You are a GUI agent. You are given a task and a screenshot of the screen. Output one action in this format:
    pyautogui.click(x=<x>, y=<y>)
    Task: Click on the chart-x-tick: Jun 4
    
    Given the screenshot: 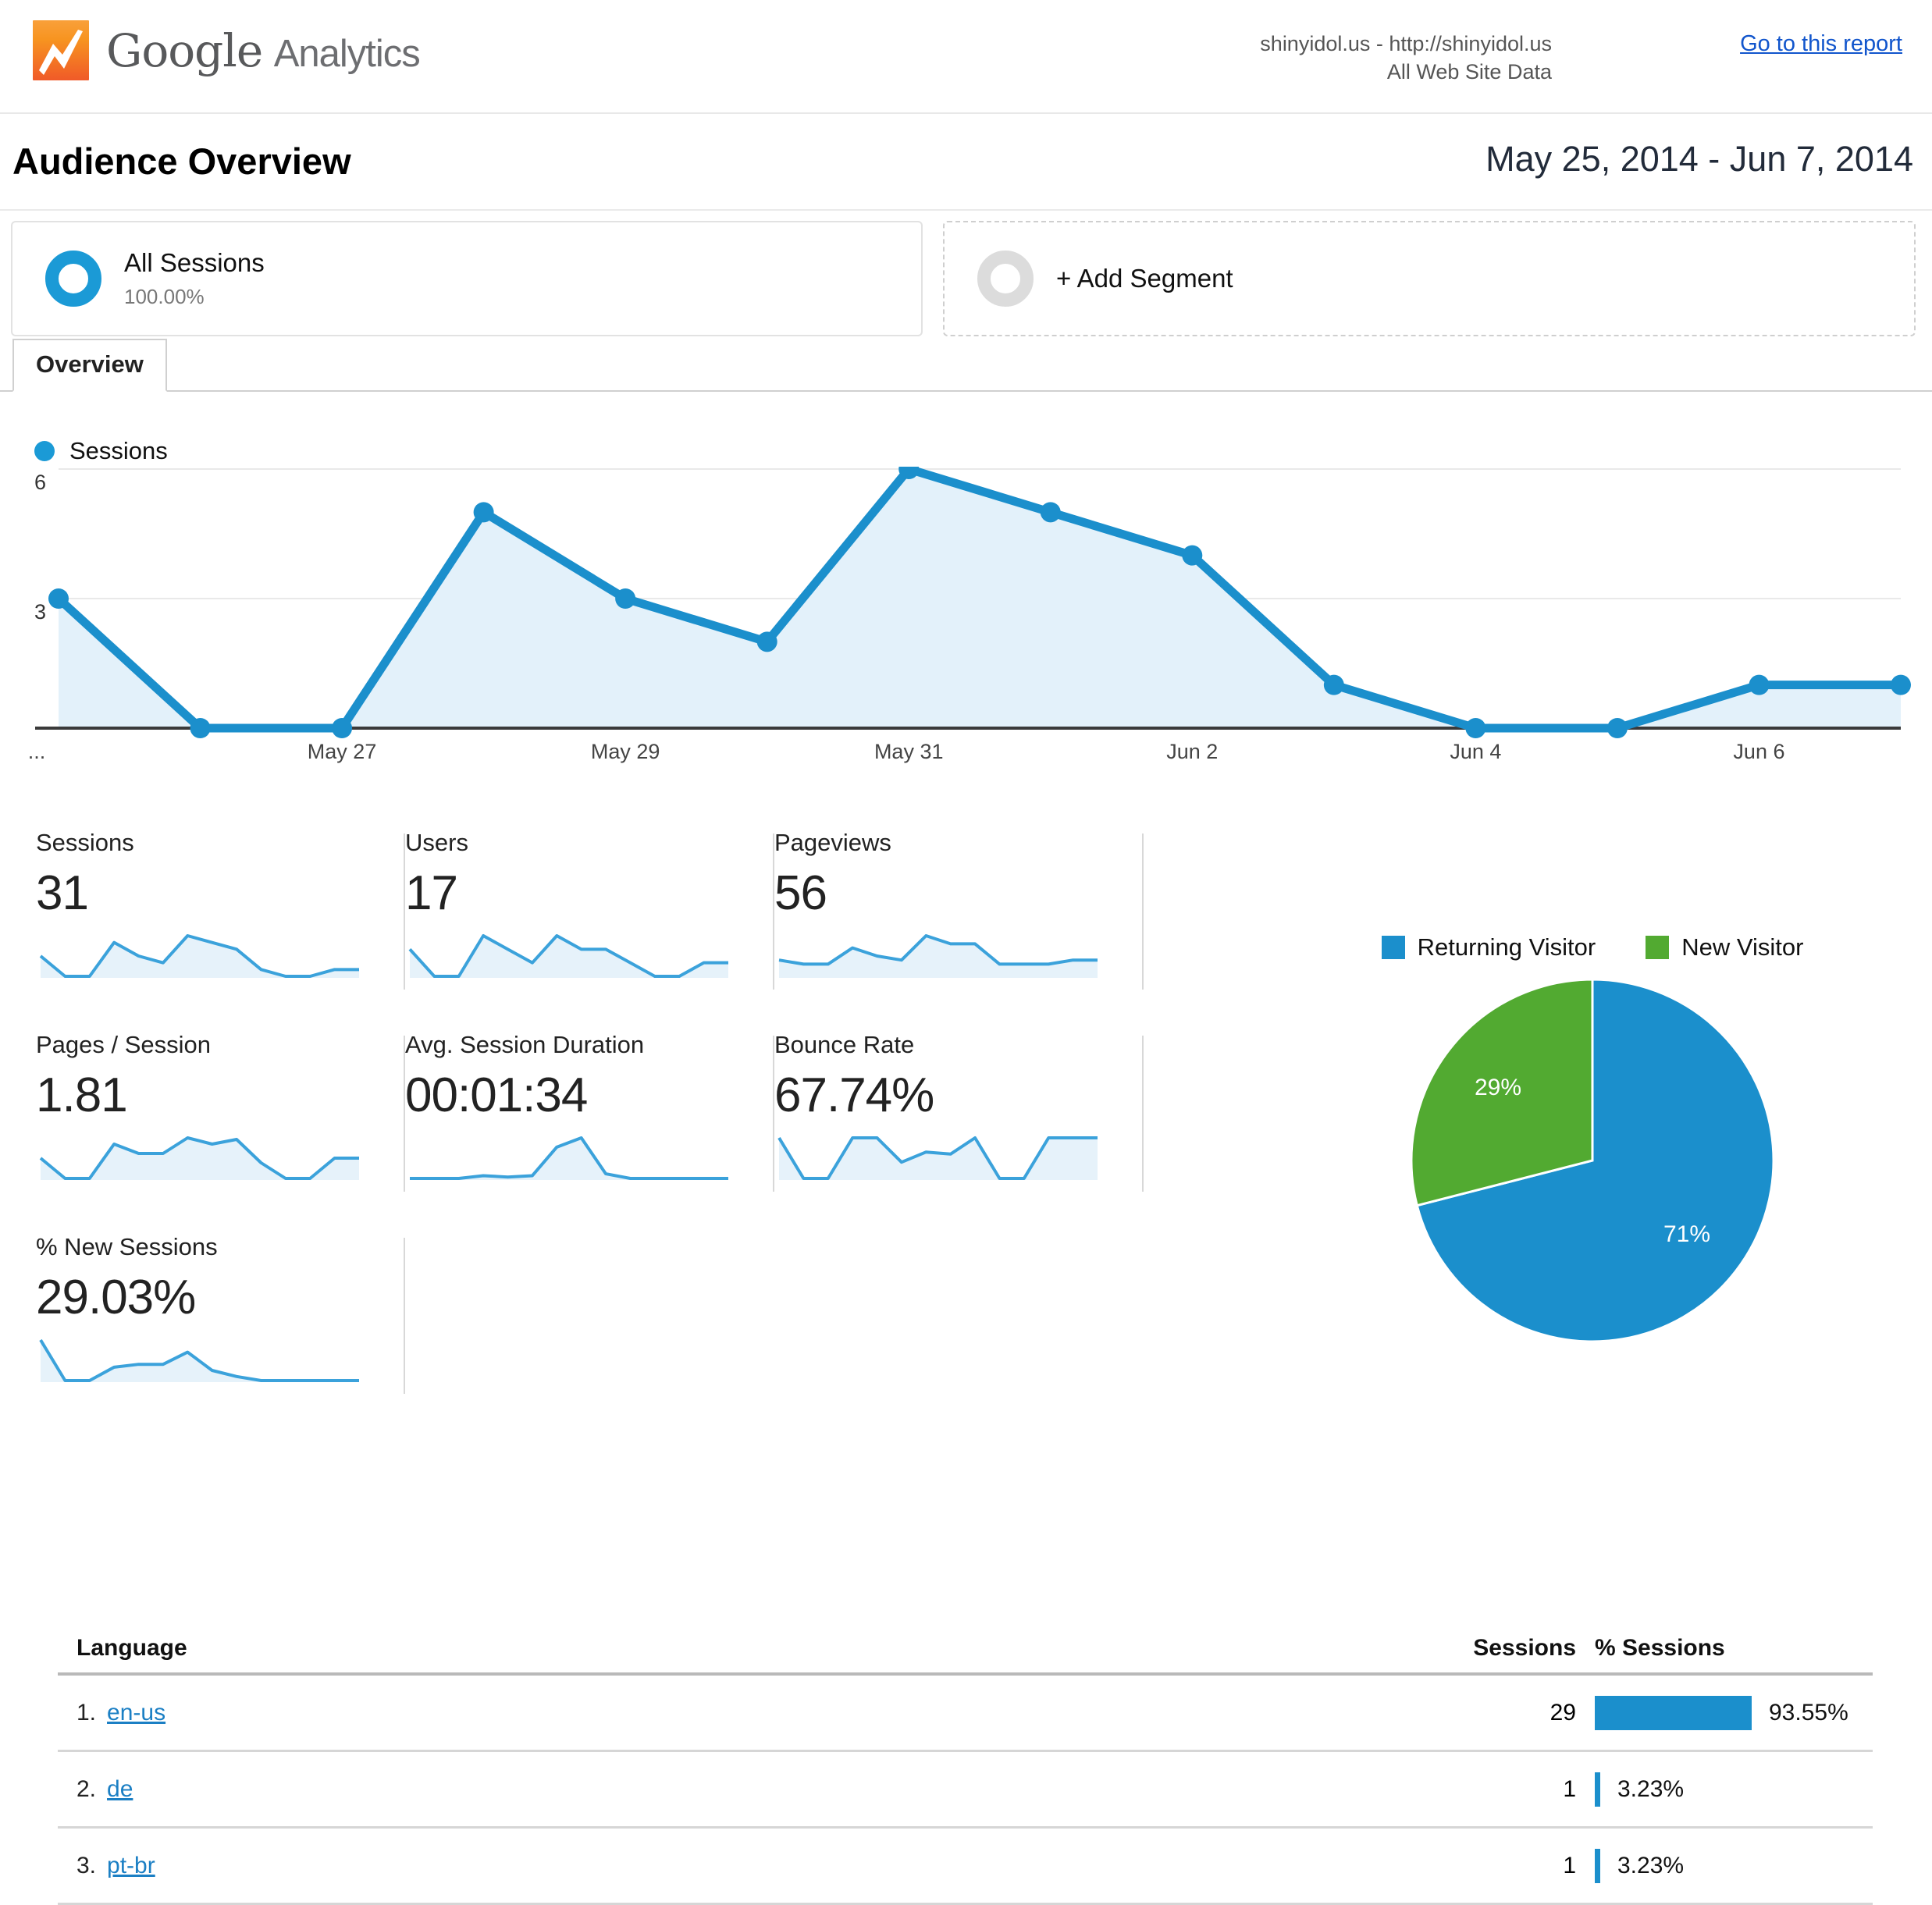 What is the action you would take?
    pyautogui.click(x=1476, y=751)
    